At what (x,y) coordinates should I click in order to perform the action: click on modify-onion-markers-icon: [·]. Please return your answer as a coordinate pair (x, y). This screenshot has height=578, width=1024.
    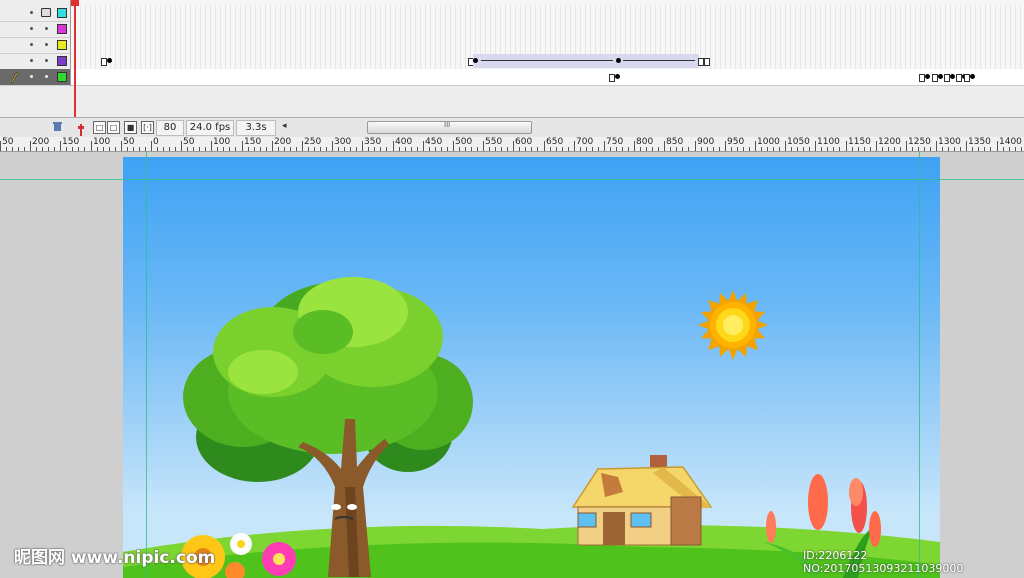
    Looking at the image, I should click on (147, 127).